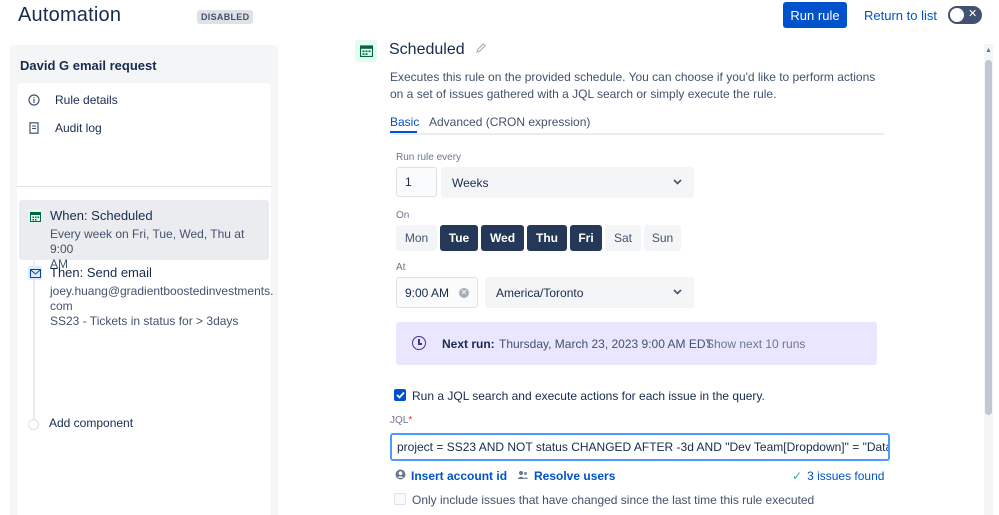  What do you see at coordinates (589, 292) in the screenshot?
I see `timezone-select: America/Toronto` at bounding box center [589, 292].